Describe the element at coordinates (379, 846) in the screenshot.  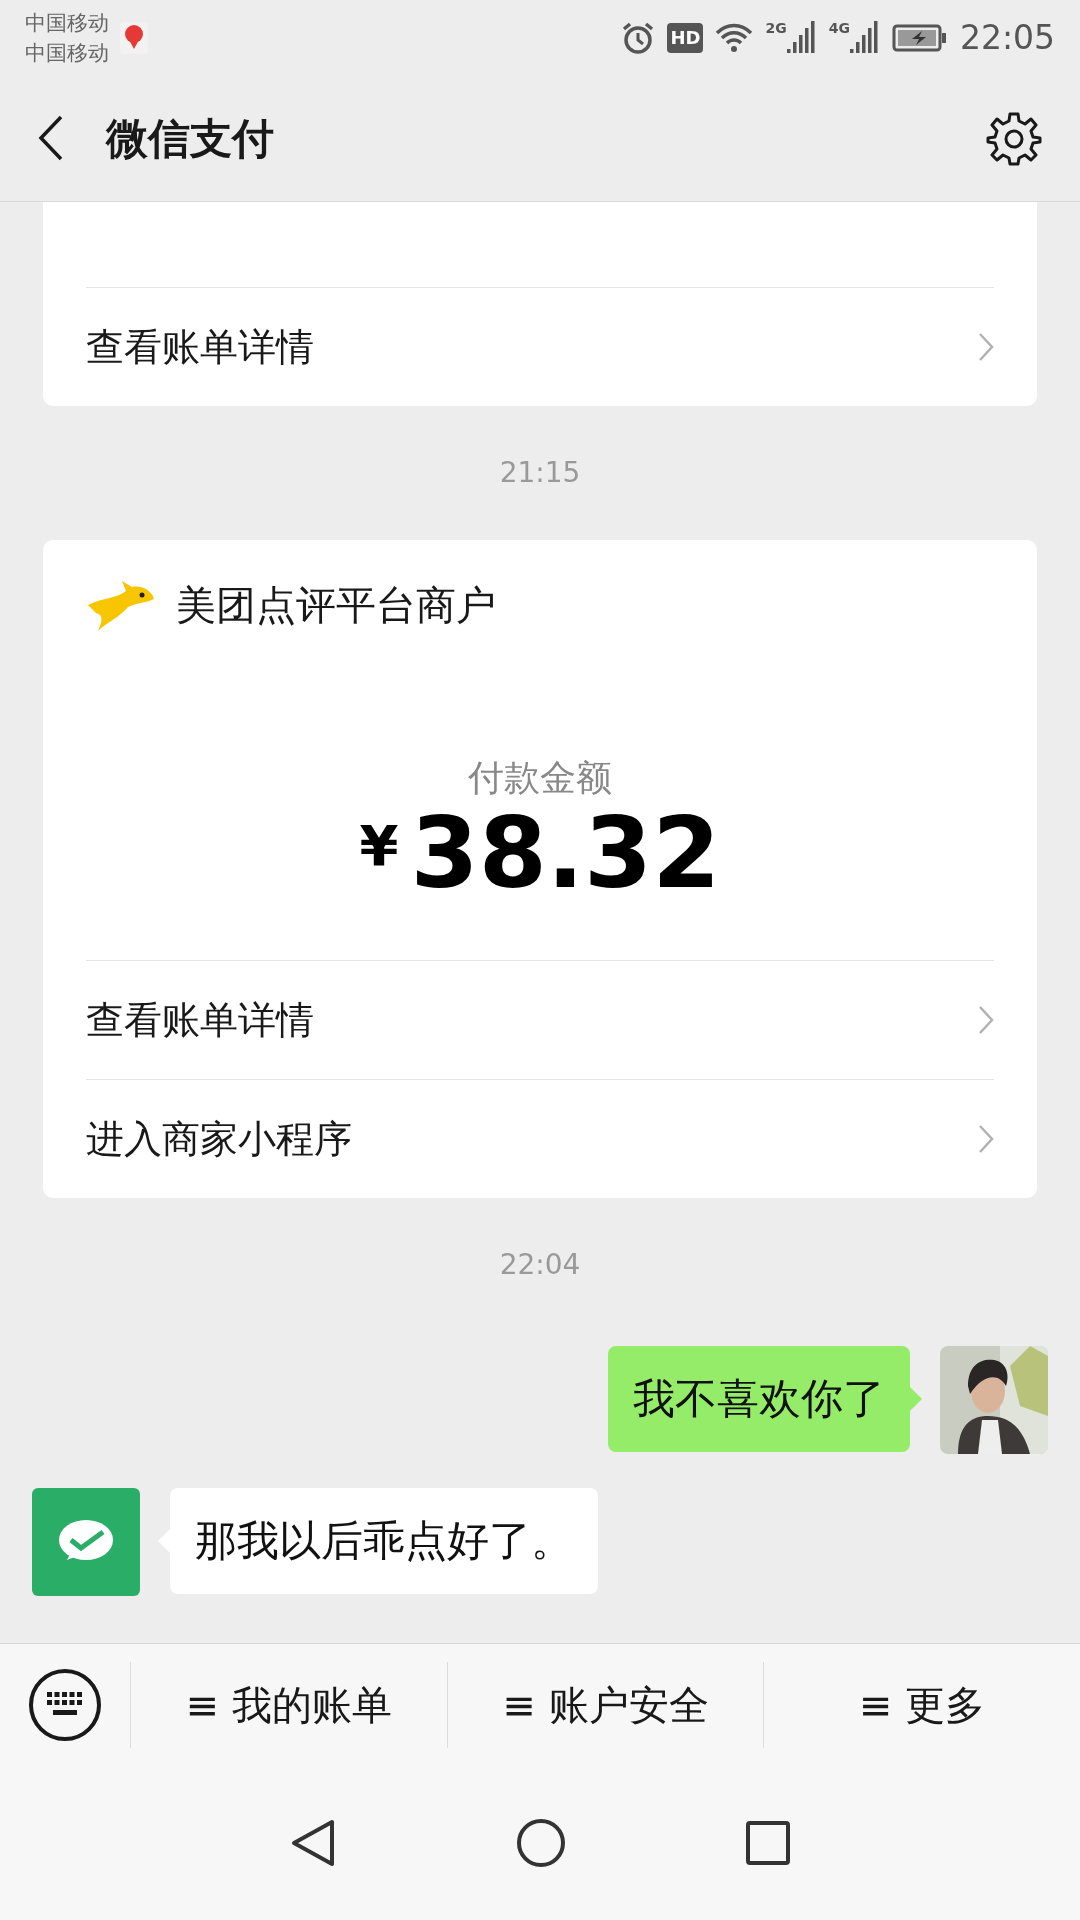
I see `currency-symbol: ¥` at that location.